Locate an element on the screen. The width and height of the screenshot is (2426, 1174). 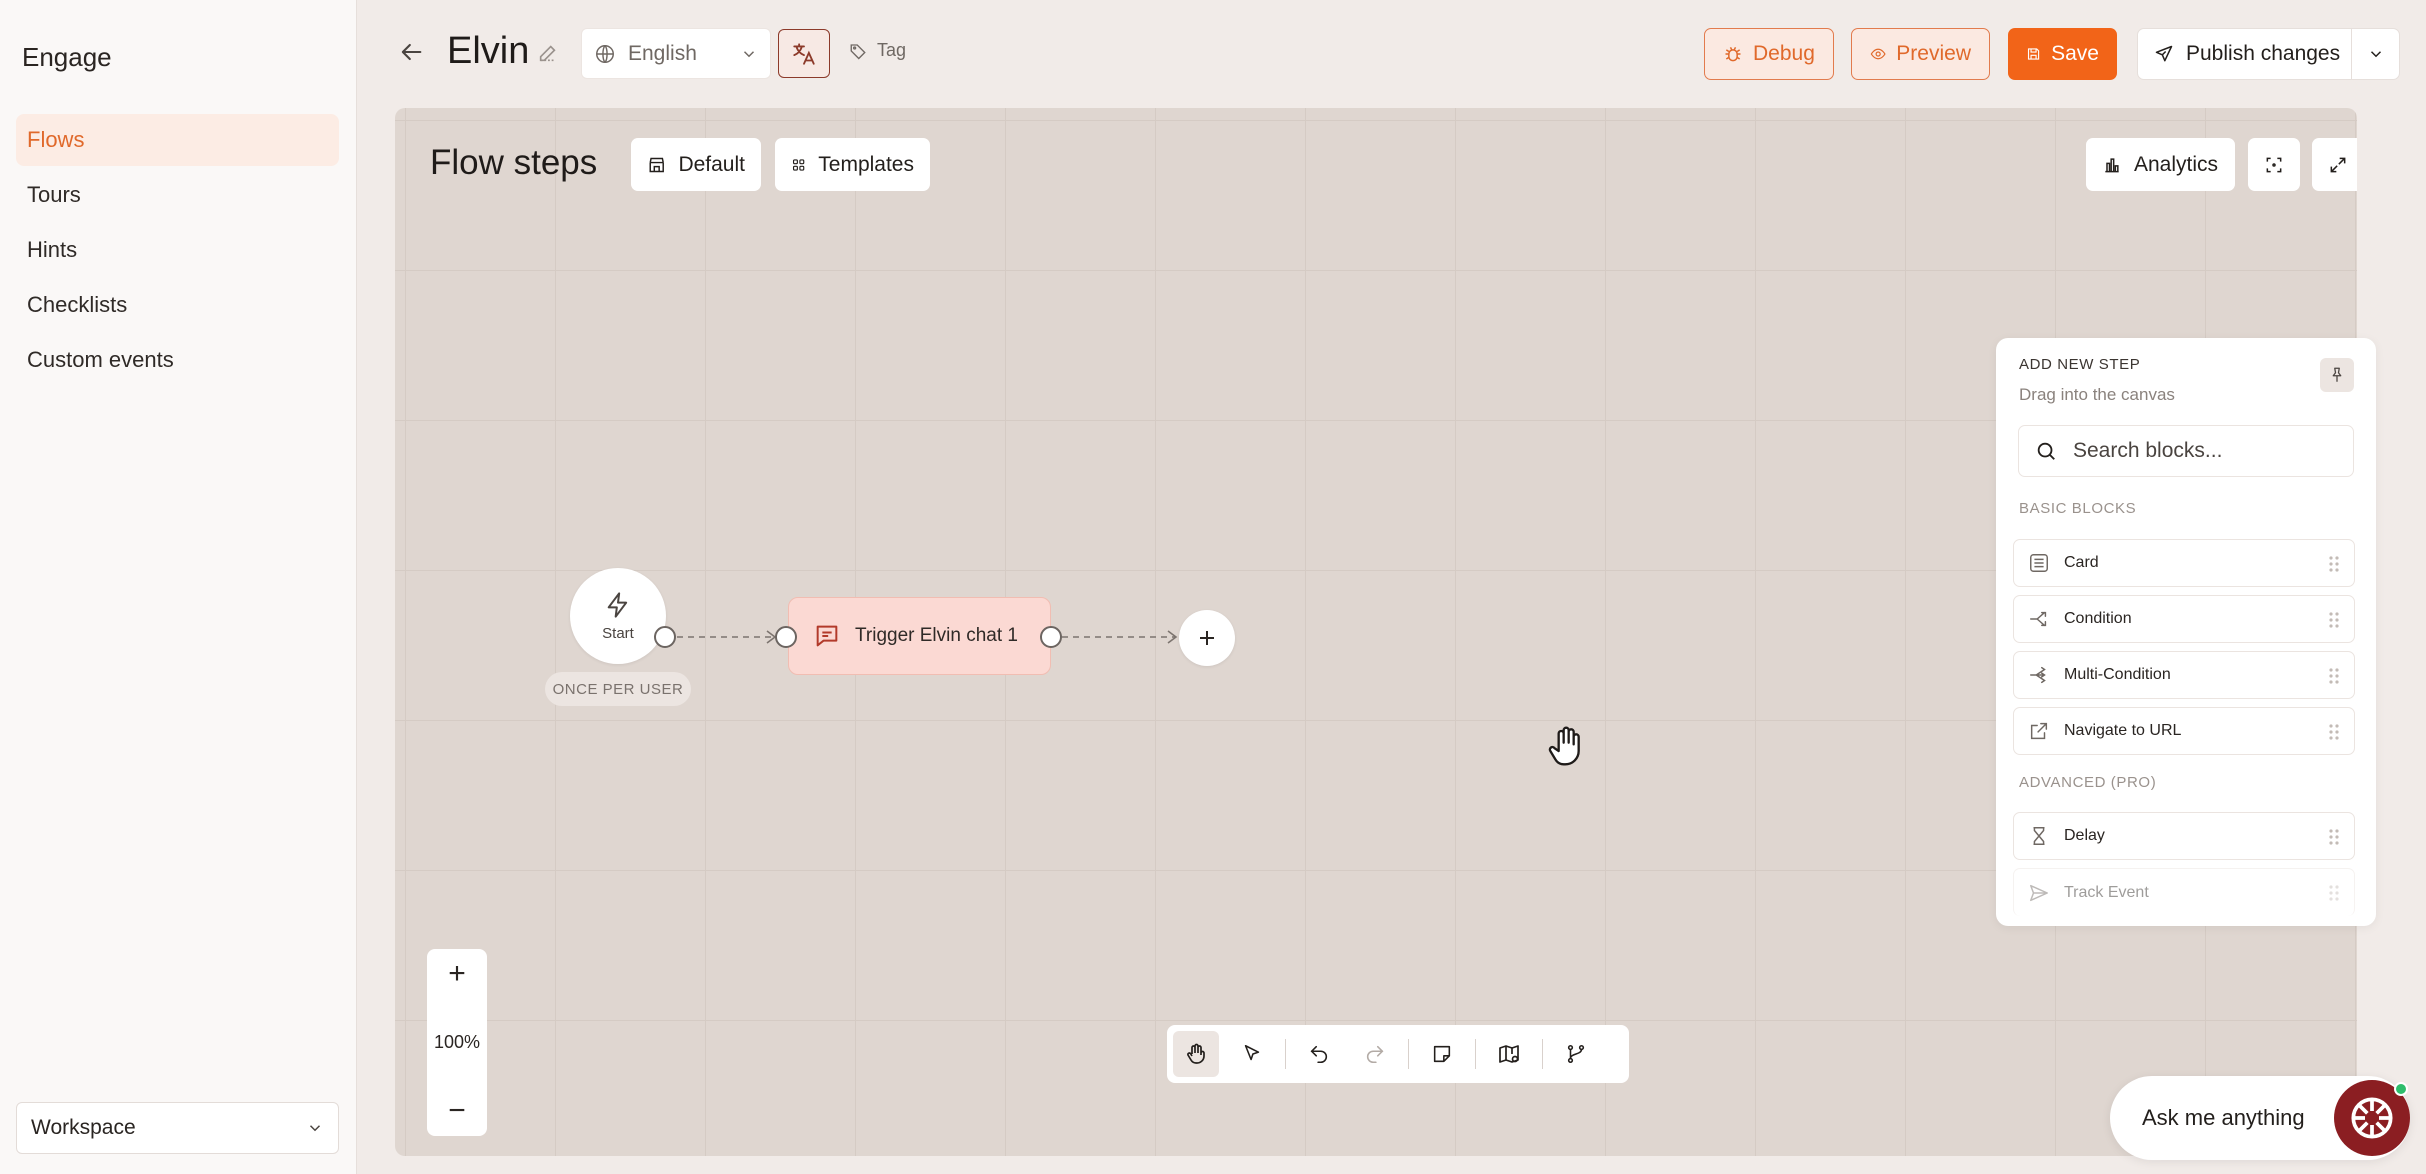
sidebar-item-tours: Tours is located at coordinates (177, 195).